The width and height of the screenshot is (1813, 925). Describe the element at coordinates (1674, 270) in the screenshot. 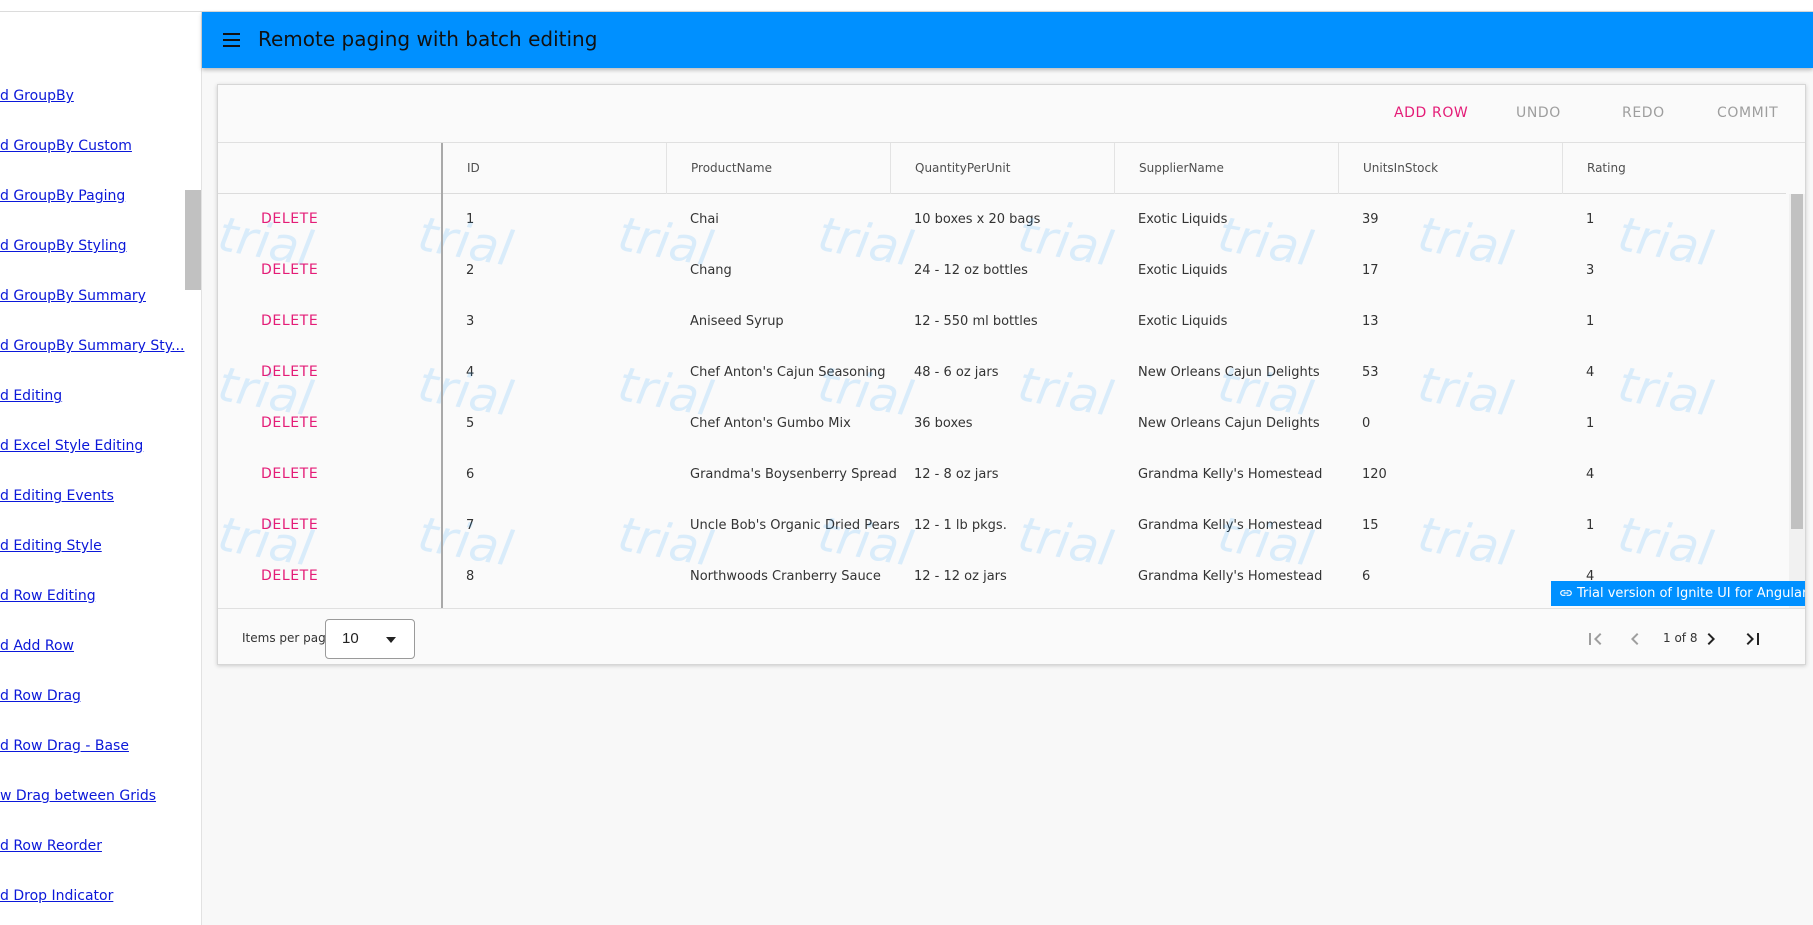

I see `cell-rating: 3` at that location.